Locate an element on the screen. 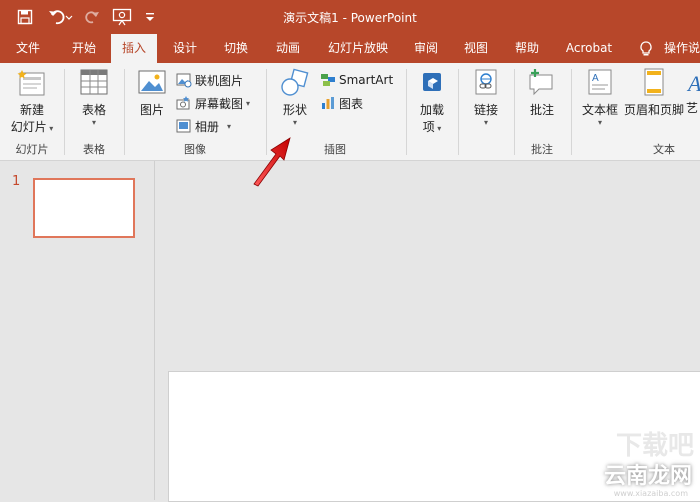 The image size is (700, 502). wordart-icon: A is located at coordinates (693, 83).